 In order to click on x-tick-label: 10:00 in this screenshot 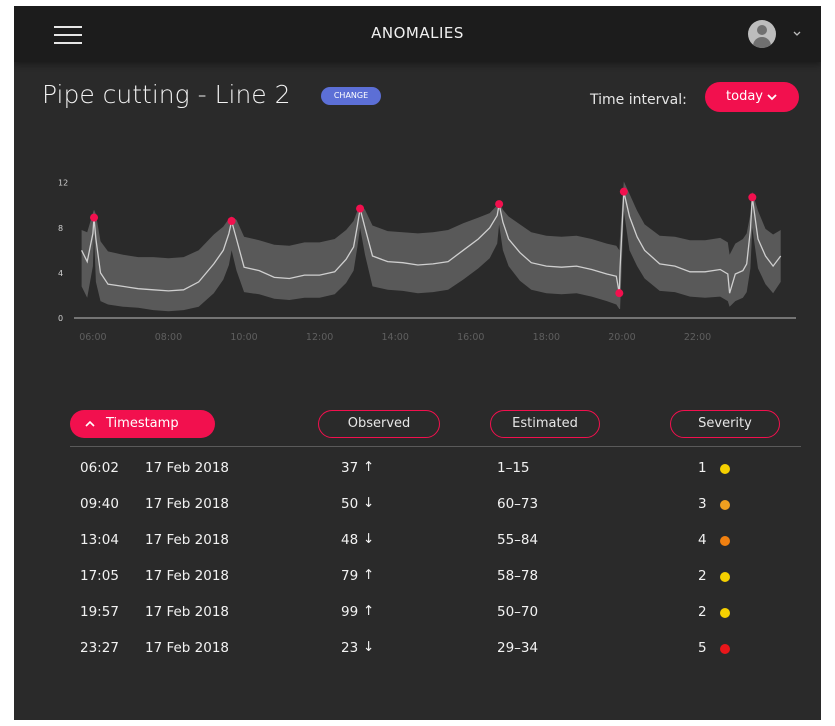, I will do `click(243, 337)`.